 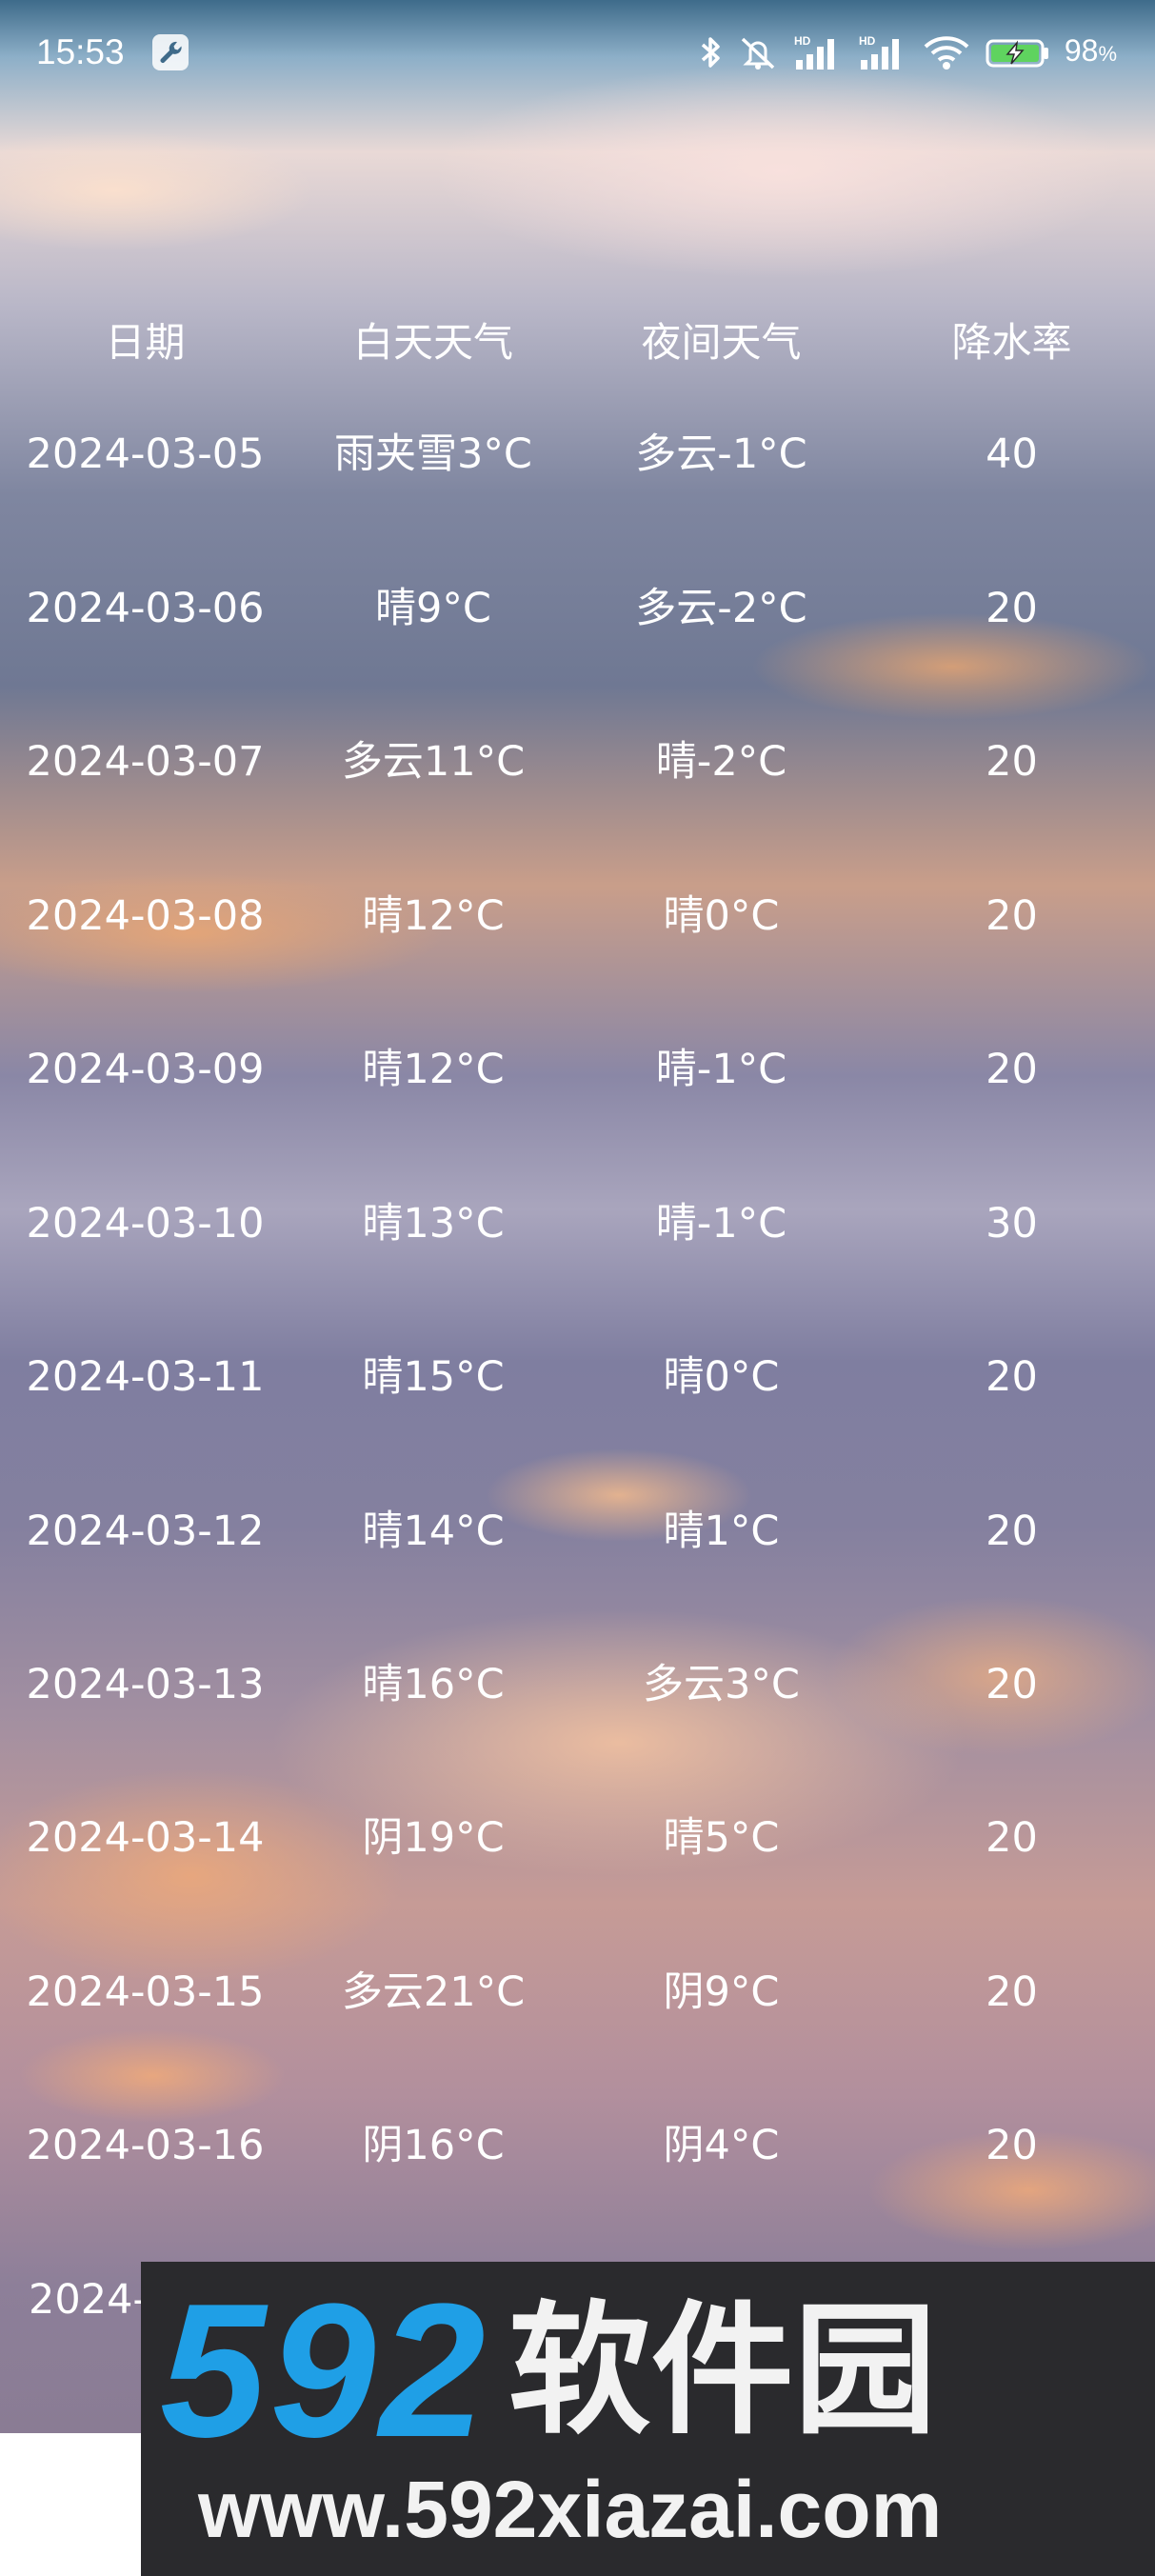 I want to click on wifi-icon, so click(x=946, y=52).